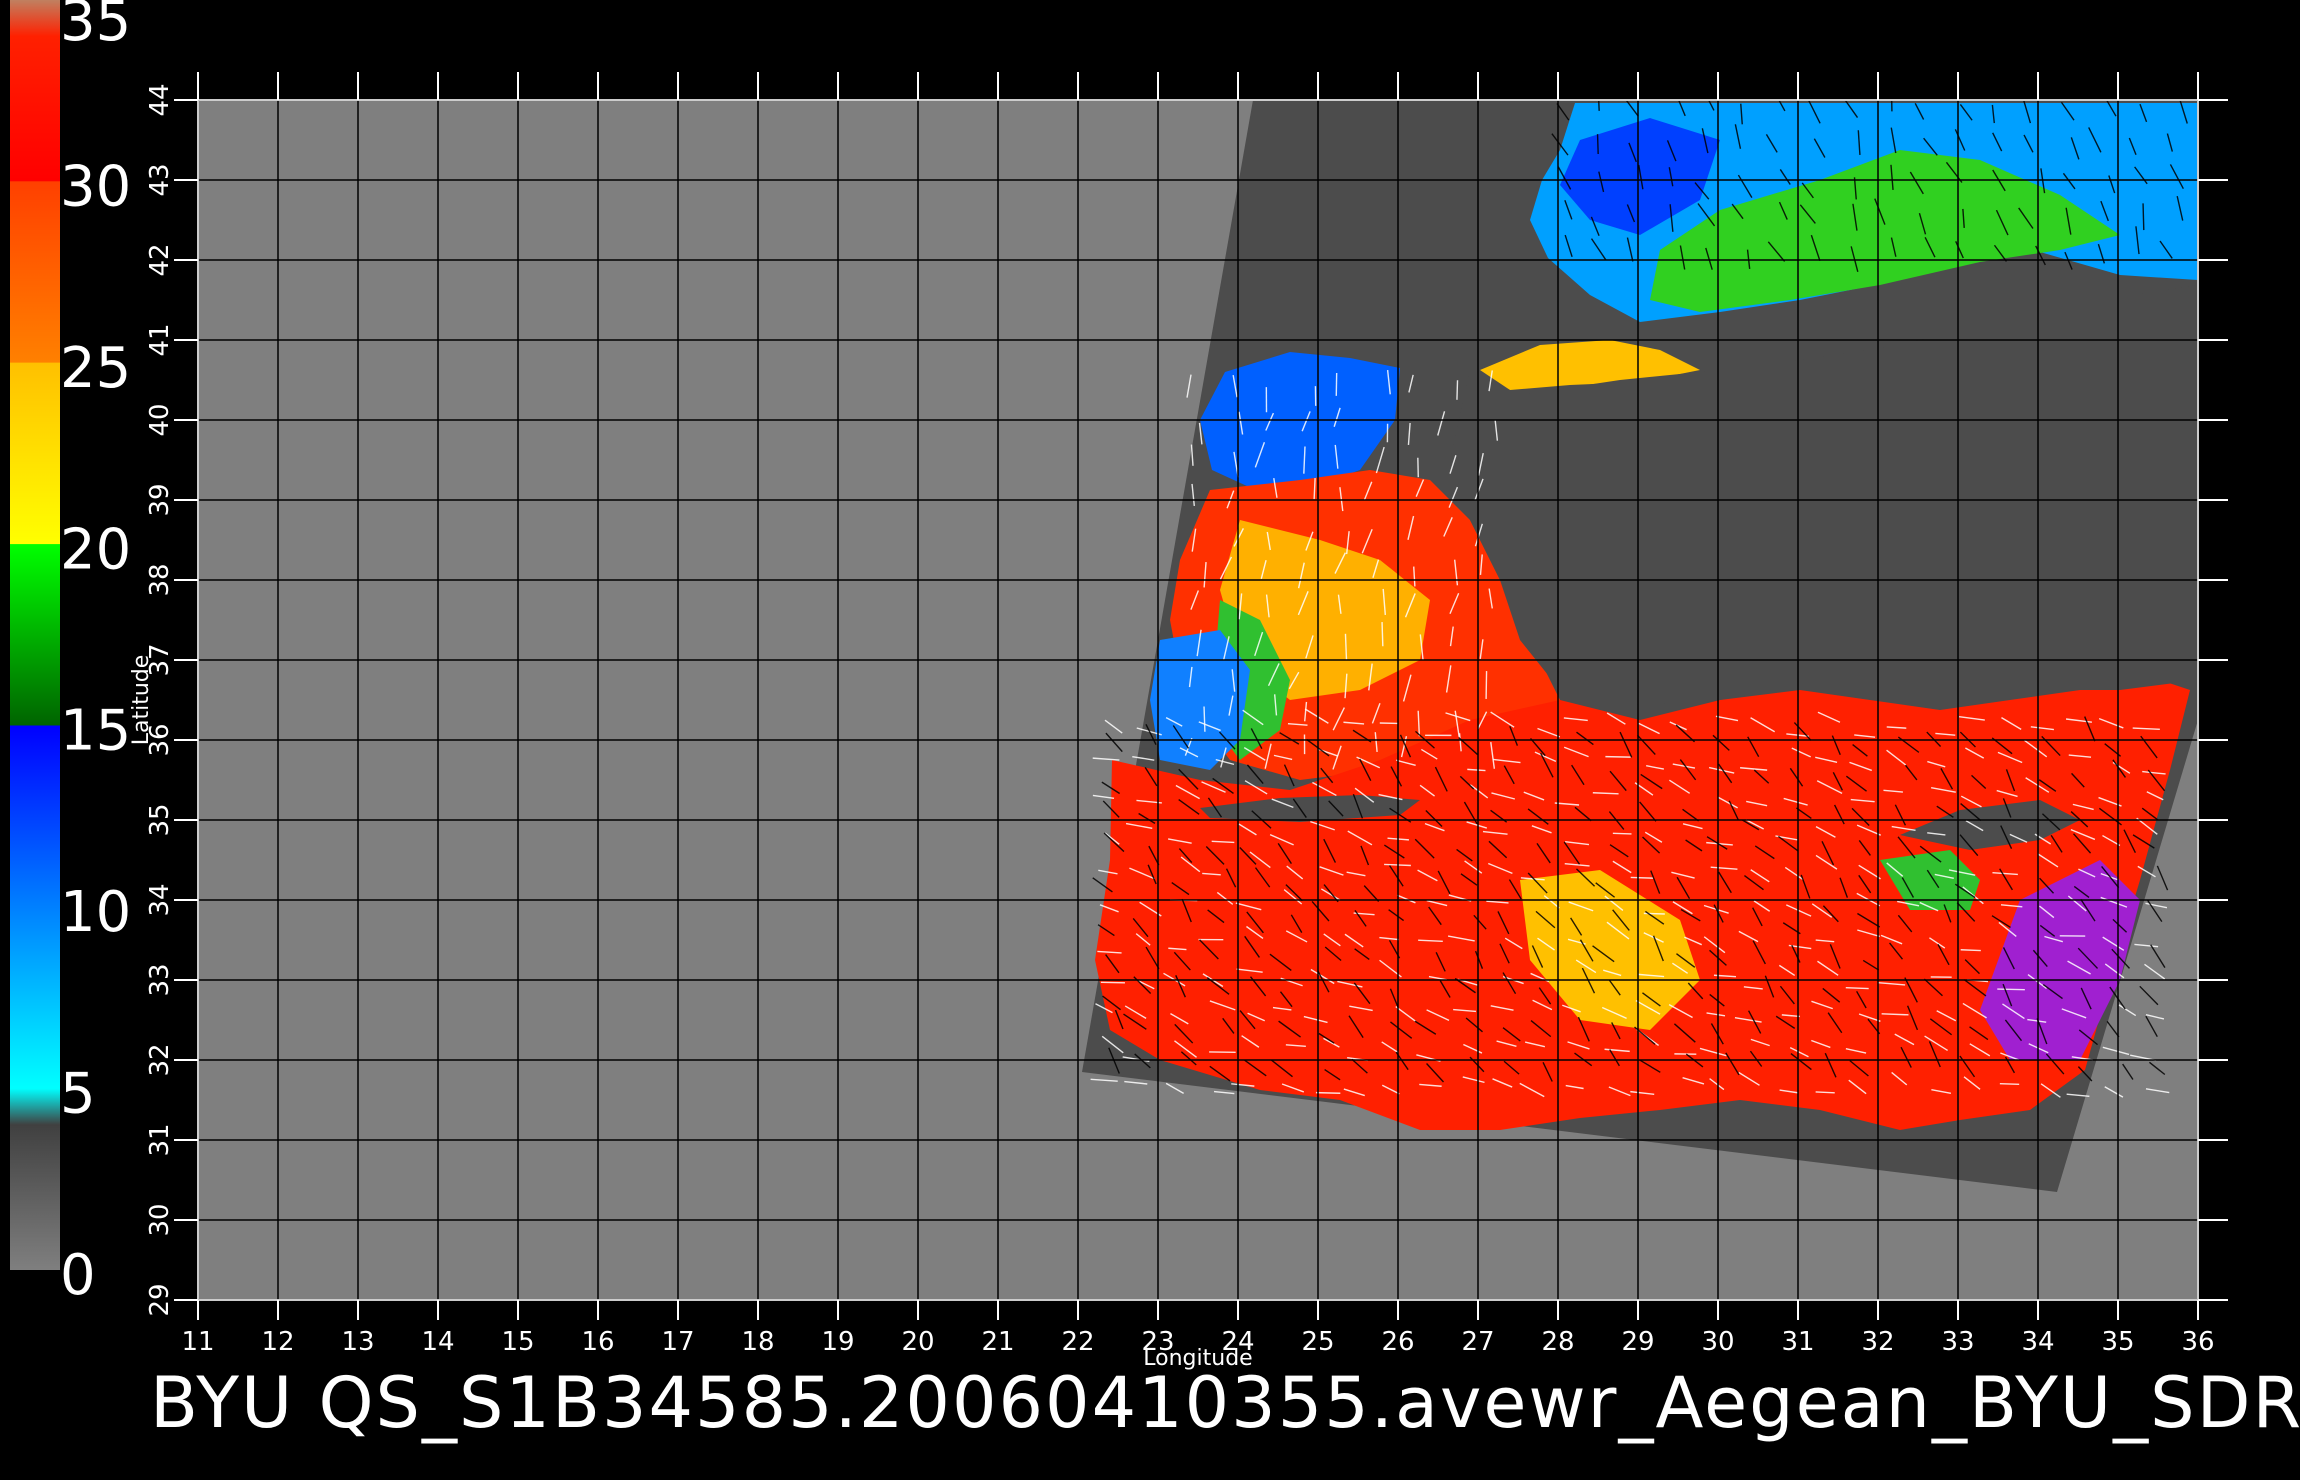 This screenshot has width=2300, height=1480. What do you see at coordinates (917, 1342) in the screenshot?
I see `lon-tick-20: 20` at bounding box center [917, 1342].